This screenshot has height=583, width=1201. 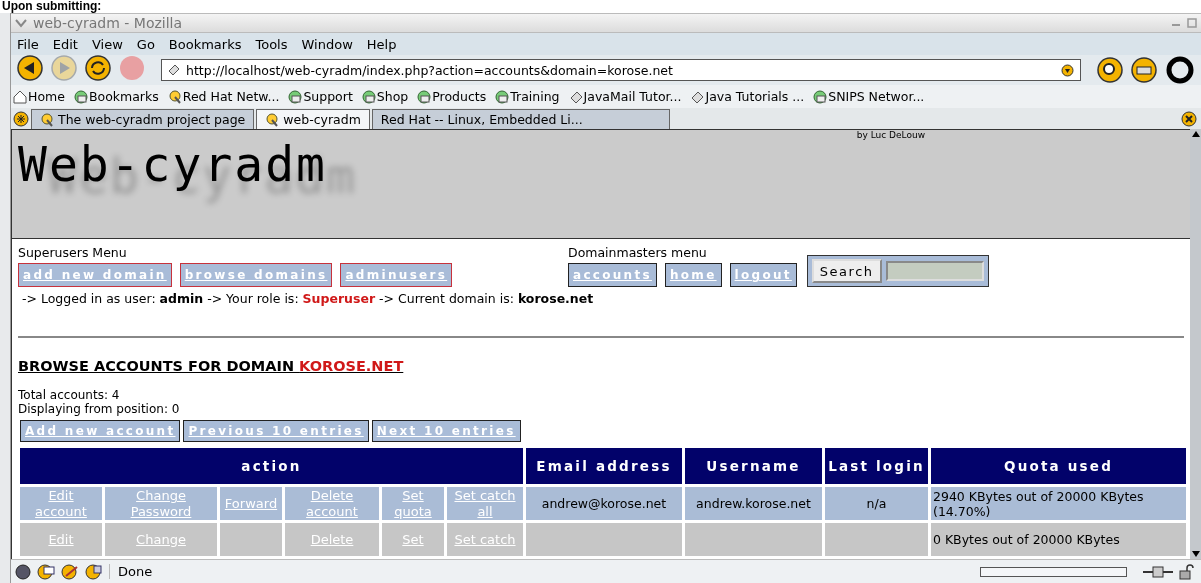 I want to click on credit-text: by Luc DeLouw, so click(x=890, y=136).